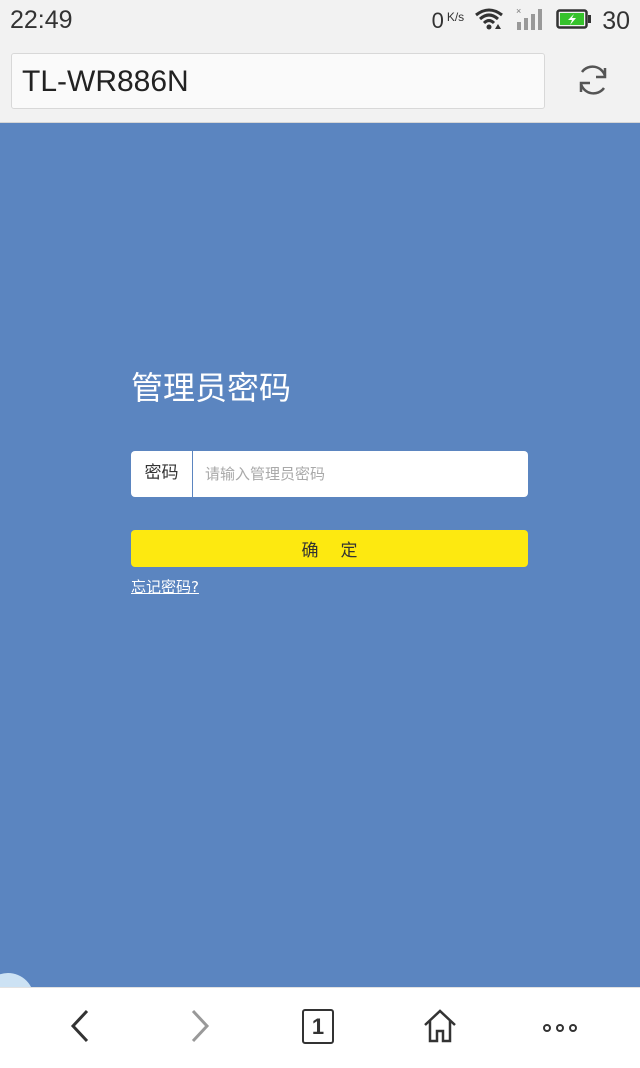  Describe the element at coordinates (358, 474) in the screenshot. I see `password-input` at that location.